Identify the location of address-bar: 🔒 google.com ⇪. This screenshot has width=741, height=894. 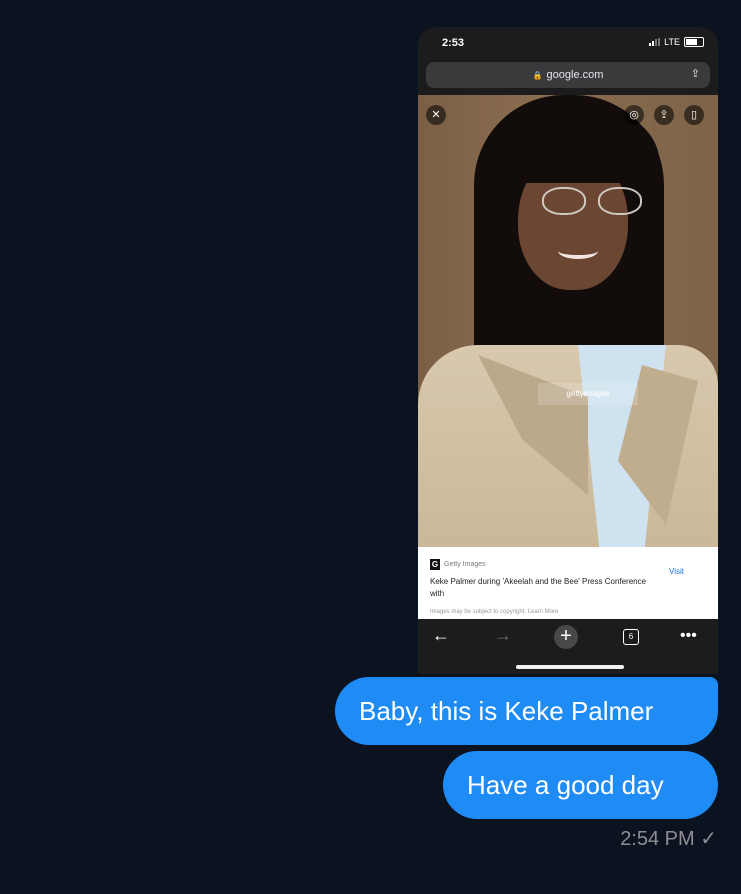
(568, 75).